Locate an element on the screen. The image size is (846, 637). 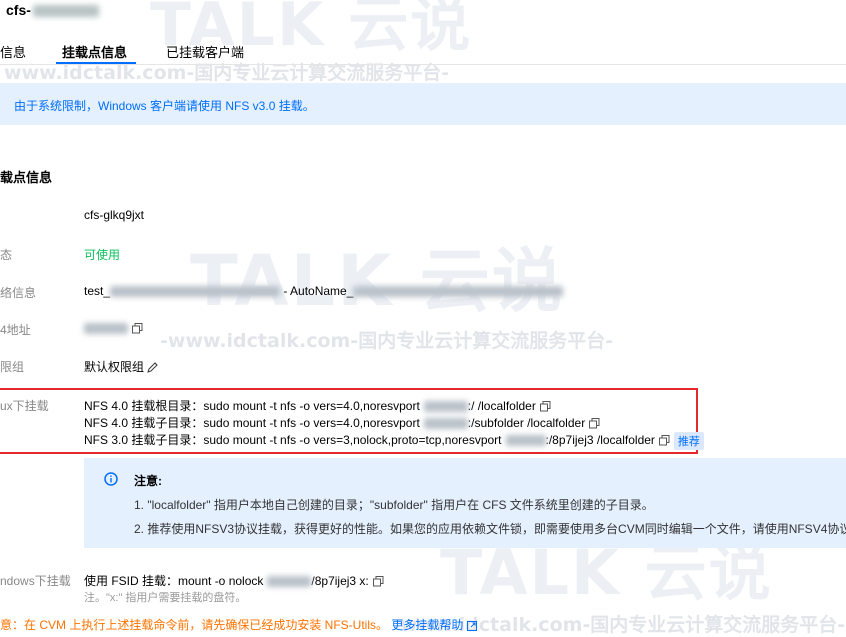
redacted-id is located at coordinates (65, 11).